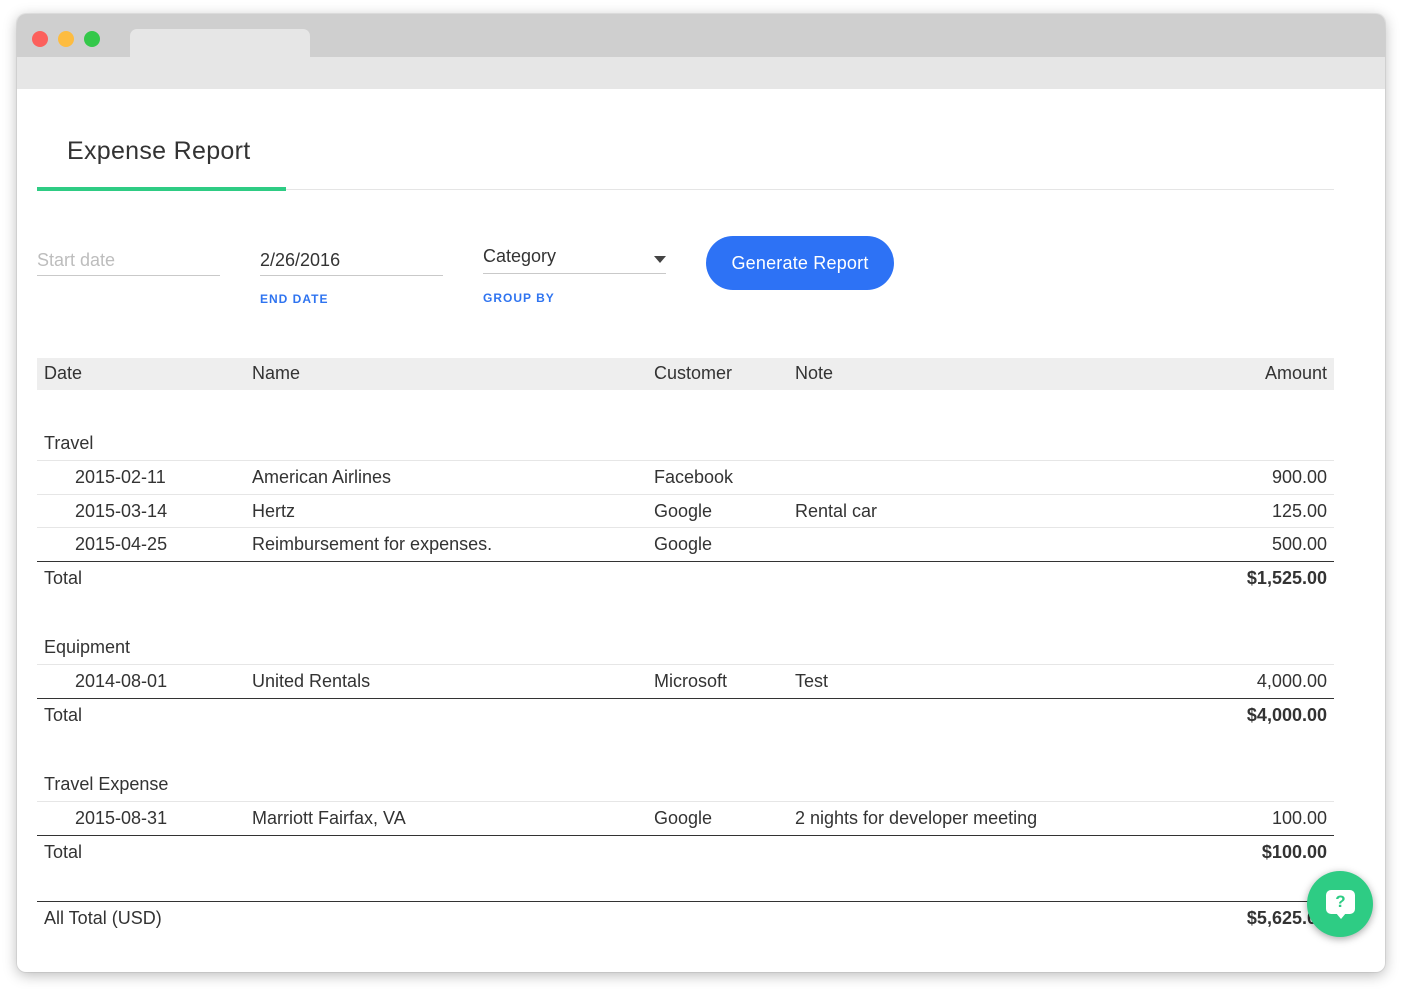  I want to click on start-date-input, so click(128, 259).